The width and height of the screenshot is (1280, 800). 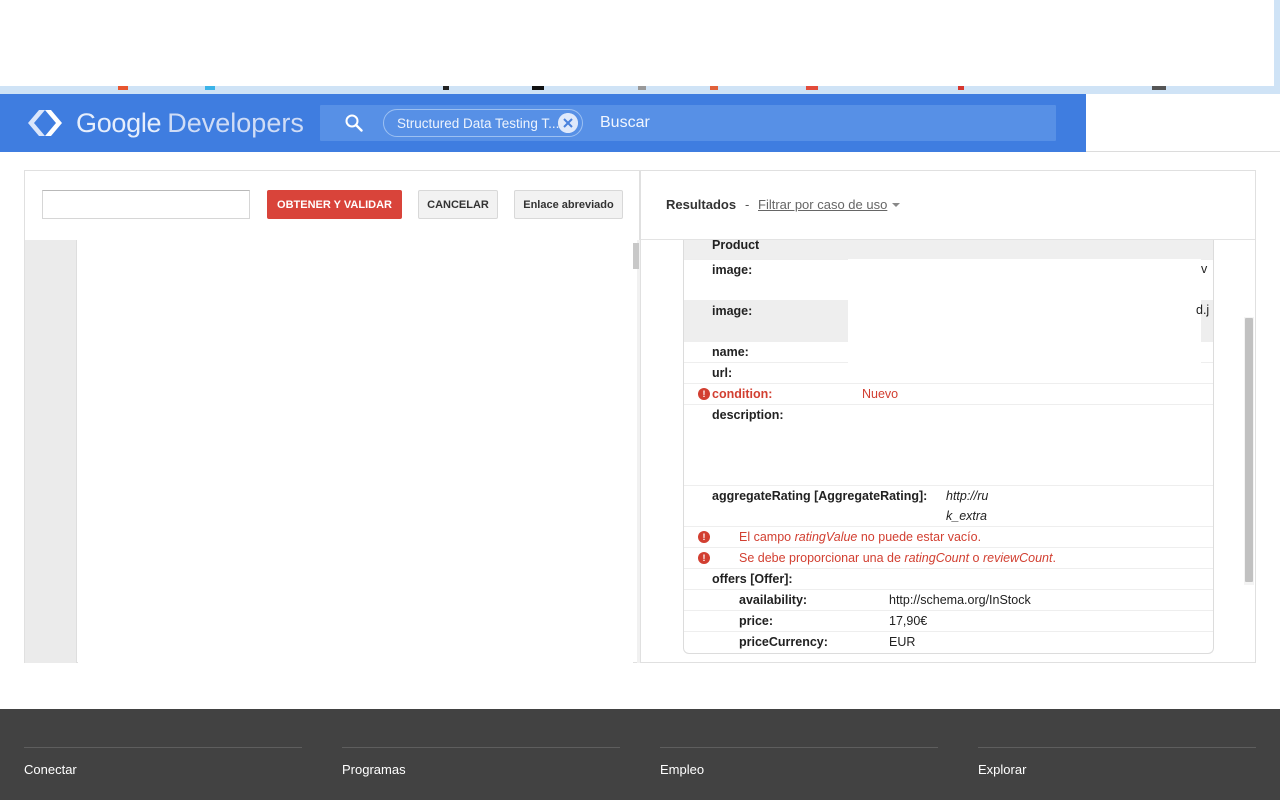 I want to click on site-footer: Conectar Programas Empleo Explorar, so click(x=640, y=754).